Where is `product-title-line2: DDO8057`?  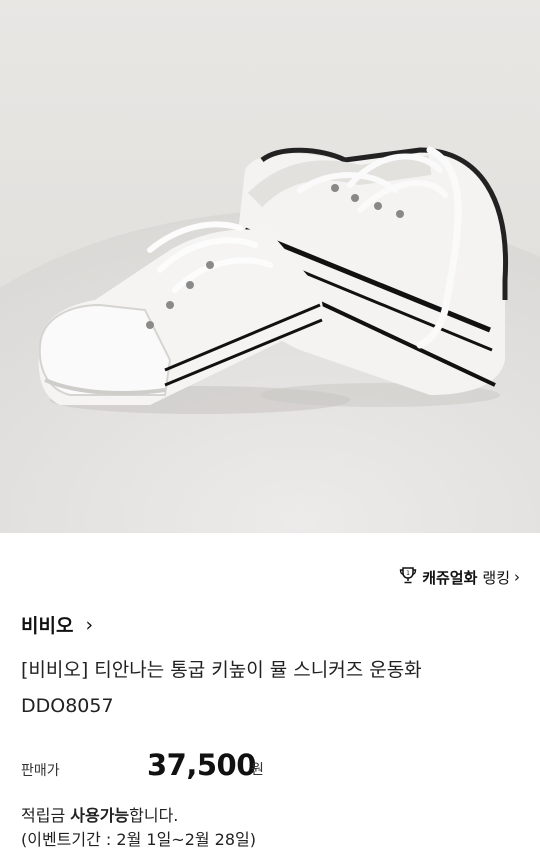
product-title-line2: DDO8057 is located at coordinates (67, 706).